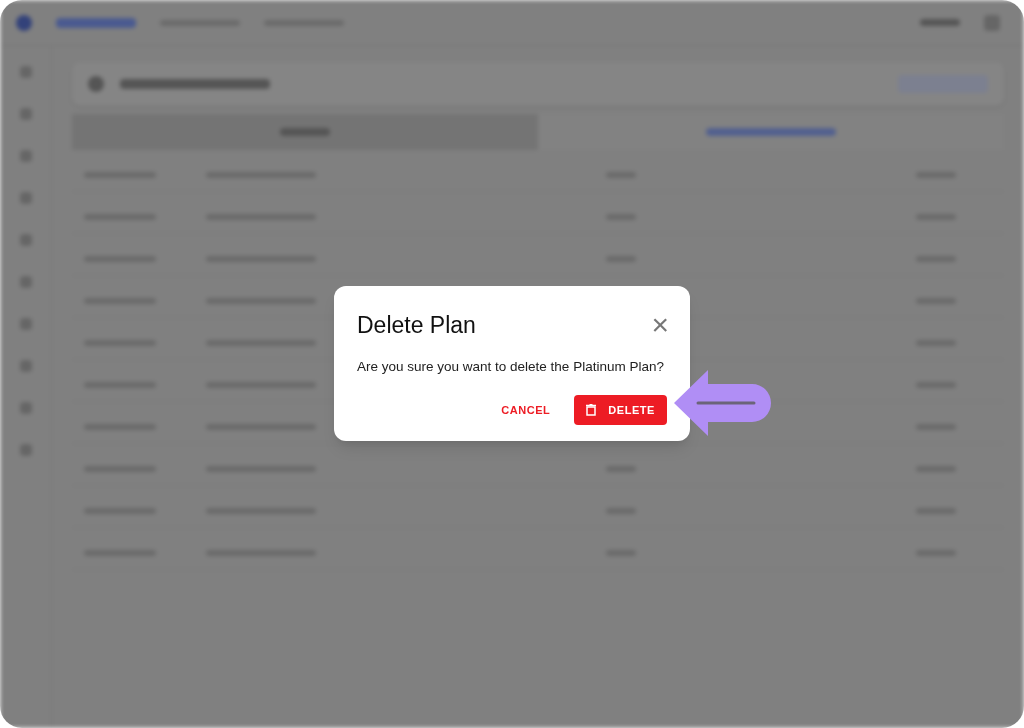  What do you see at coordinates (416, 325) in the screenshot?
I see `dialog-title: Delete Plan` at bounding box center [416, 325].